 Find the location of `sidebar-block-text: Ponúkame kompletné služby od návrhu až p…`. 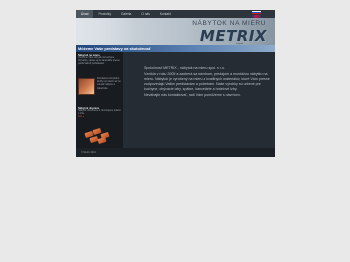

sidebar-block-text: Ponúkame kompletné služby od návrhu až p… is located at coordinates (109, 84).